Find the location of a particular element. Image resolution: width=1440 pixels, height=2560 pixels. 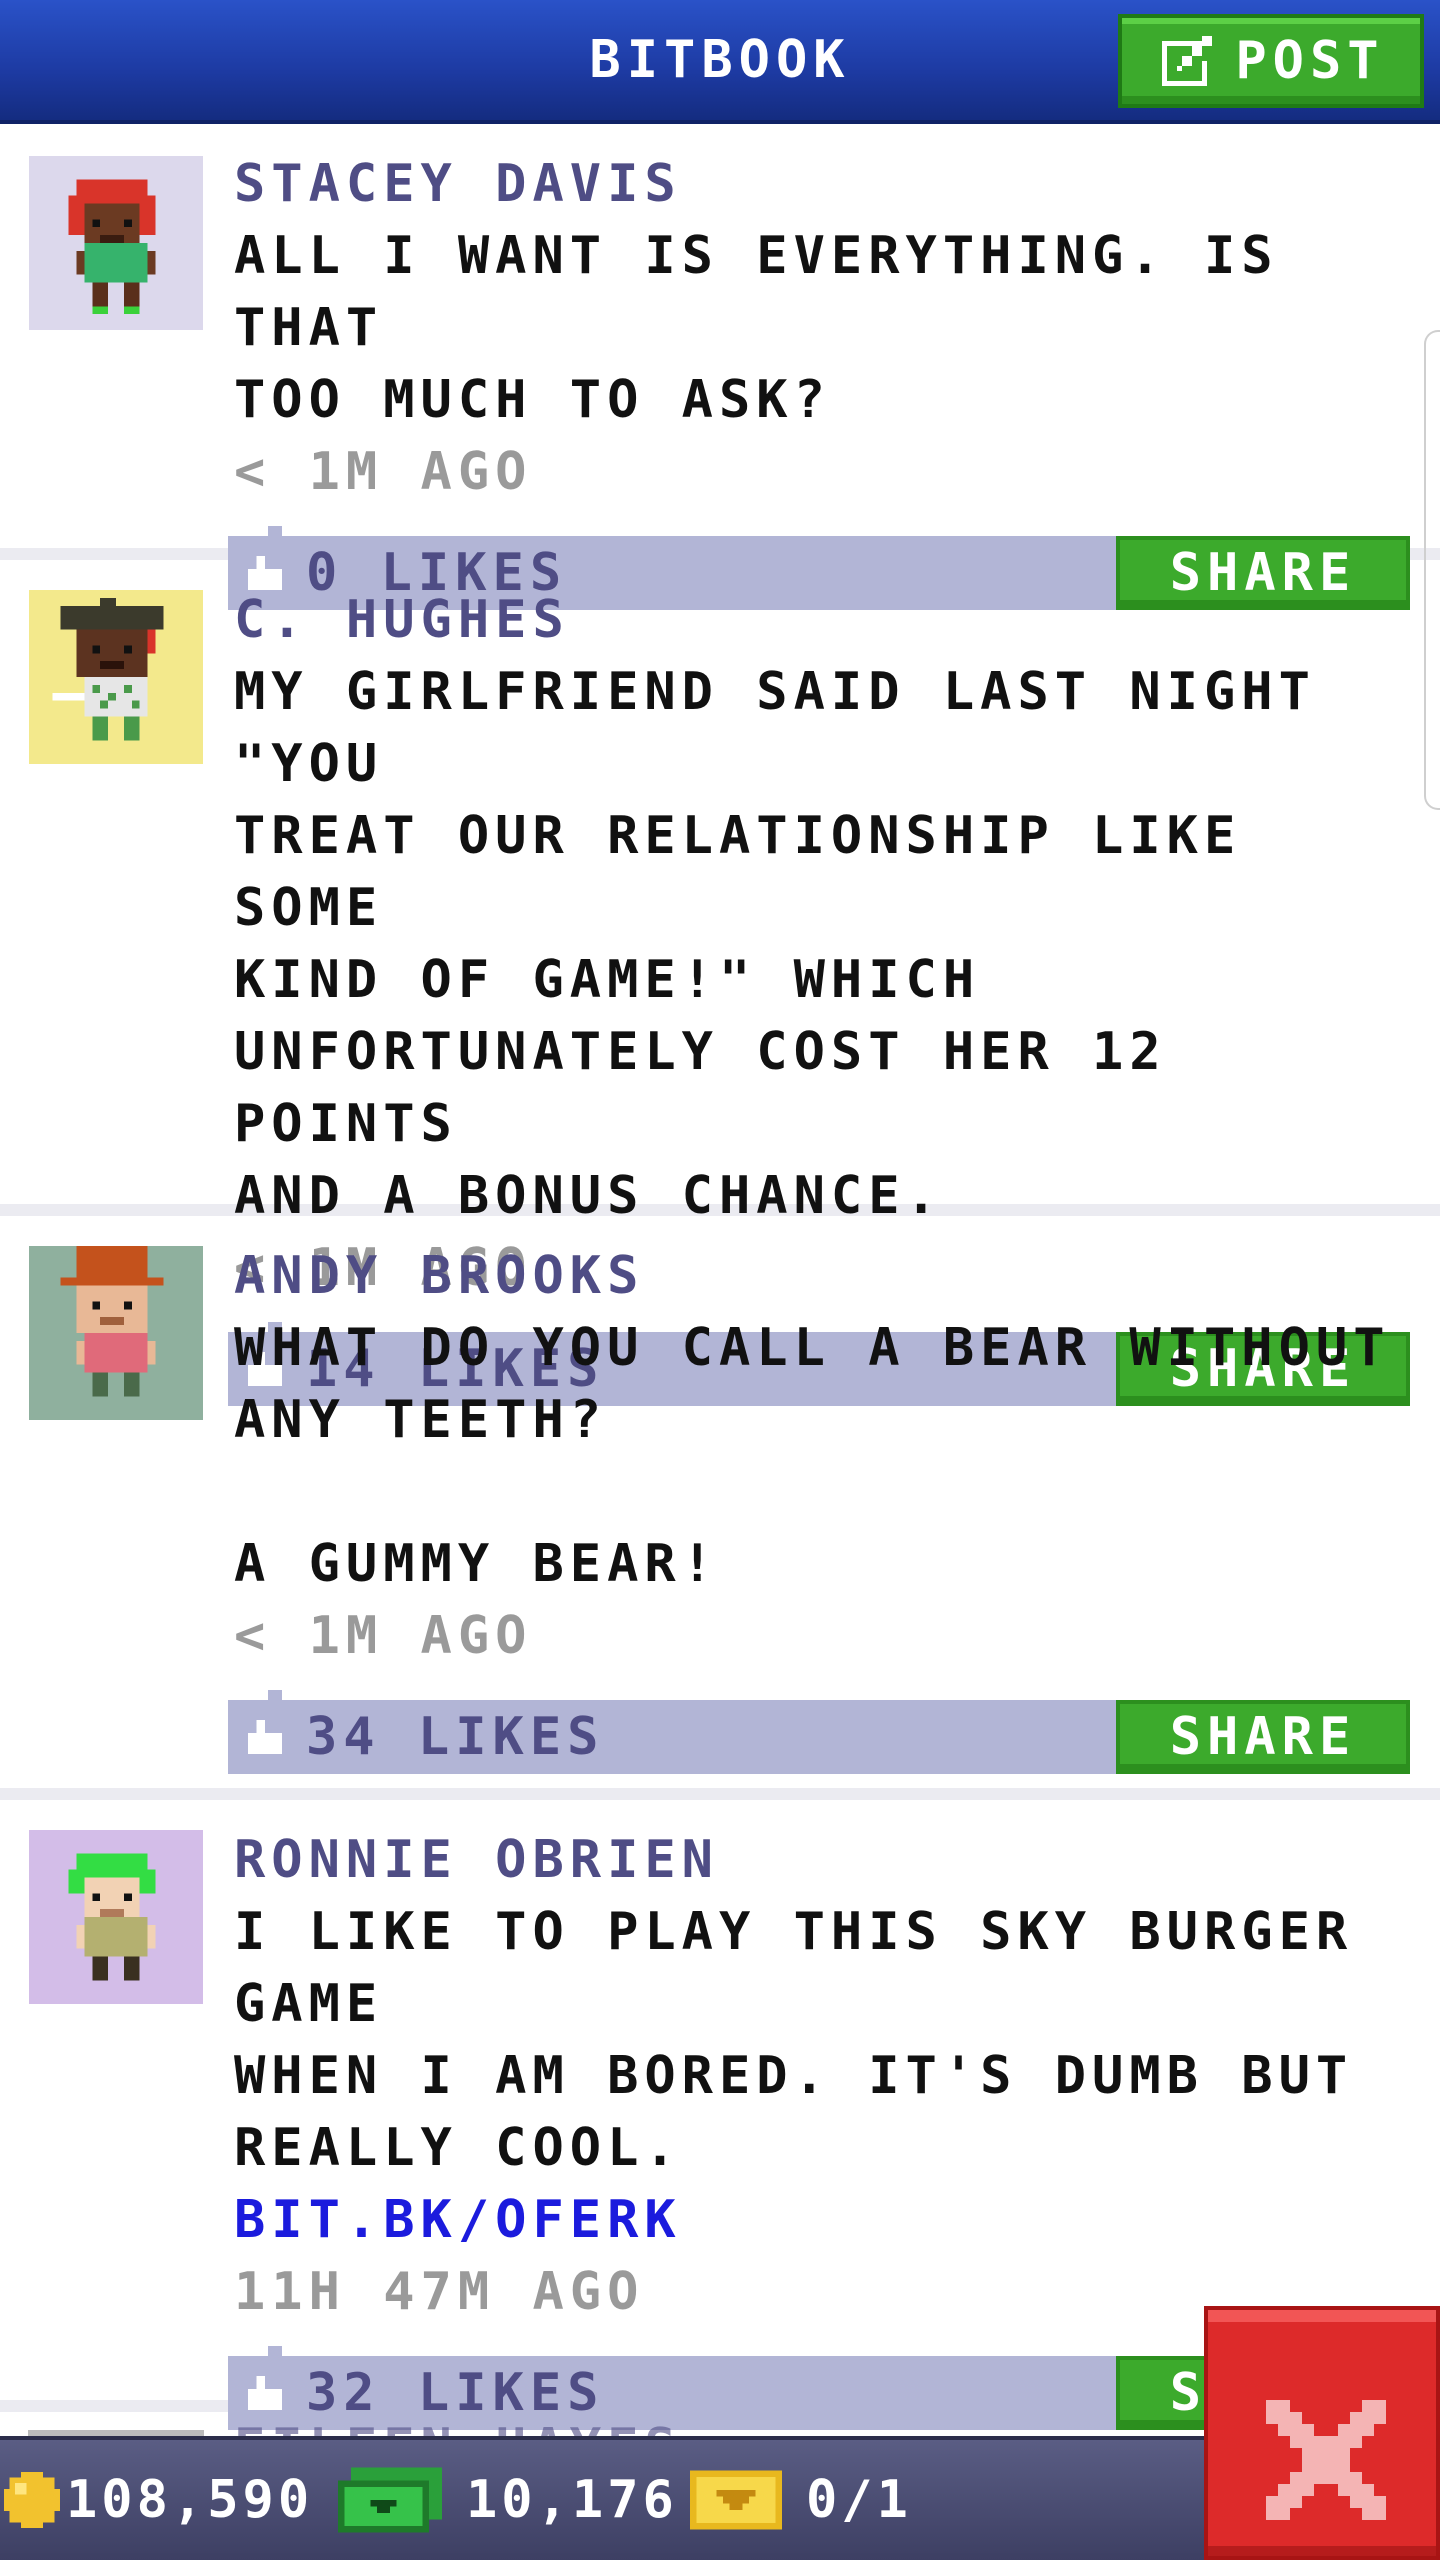

post-author: C. HUGHES is located at coordinates (829, 620).